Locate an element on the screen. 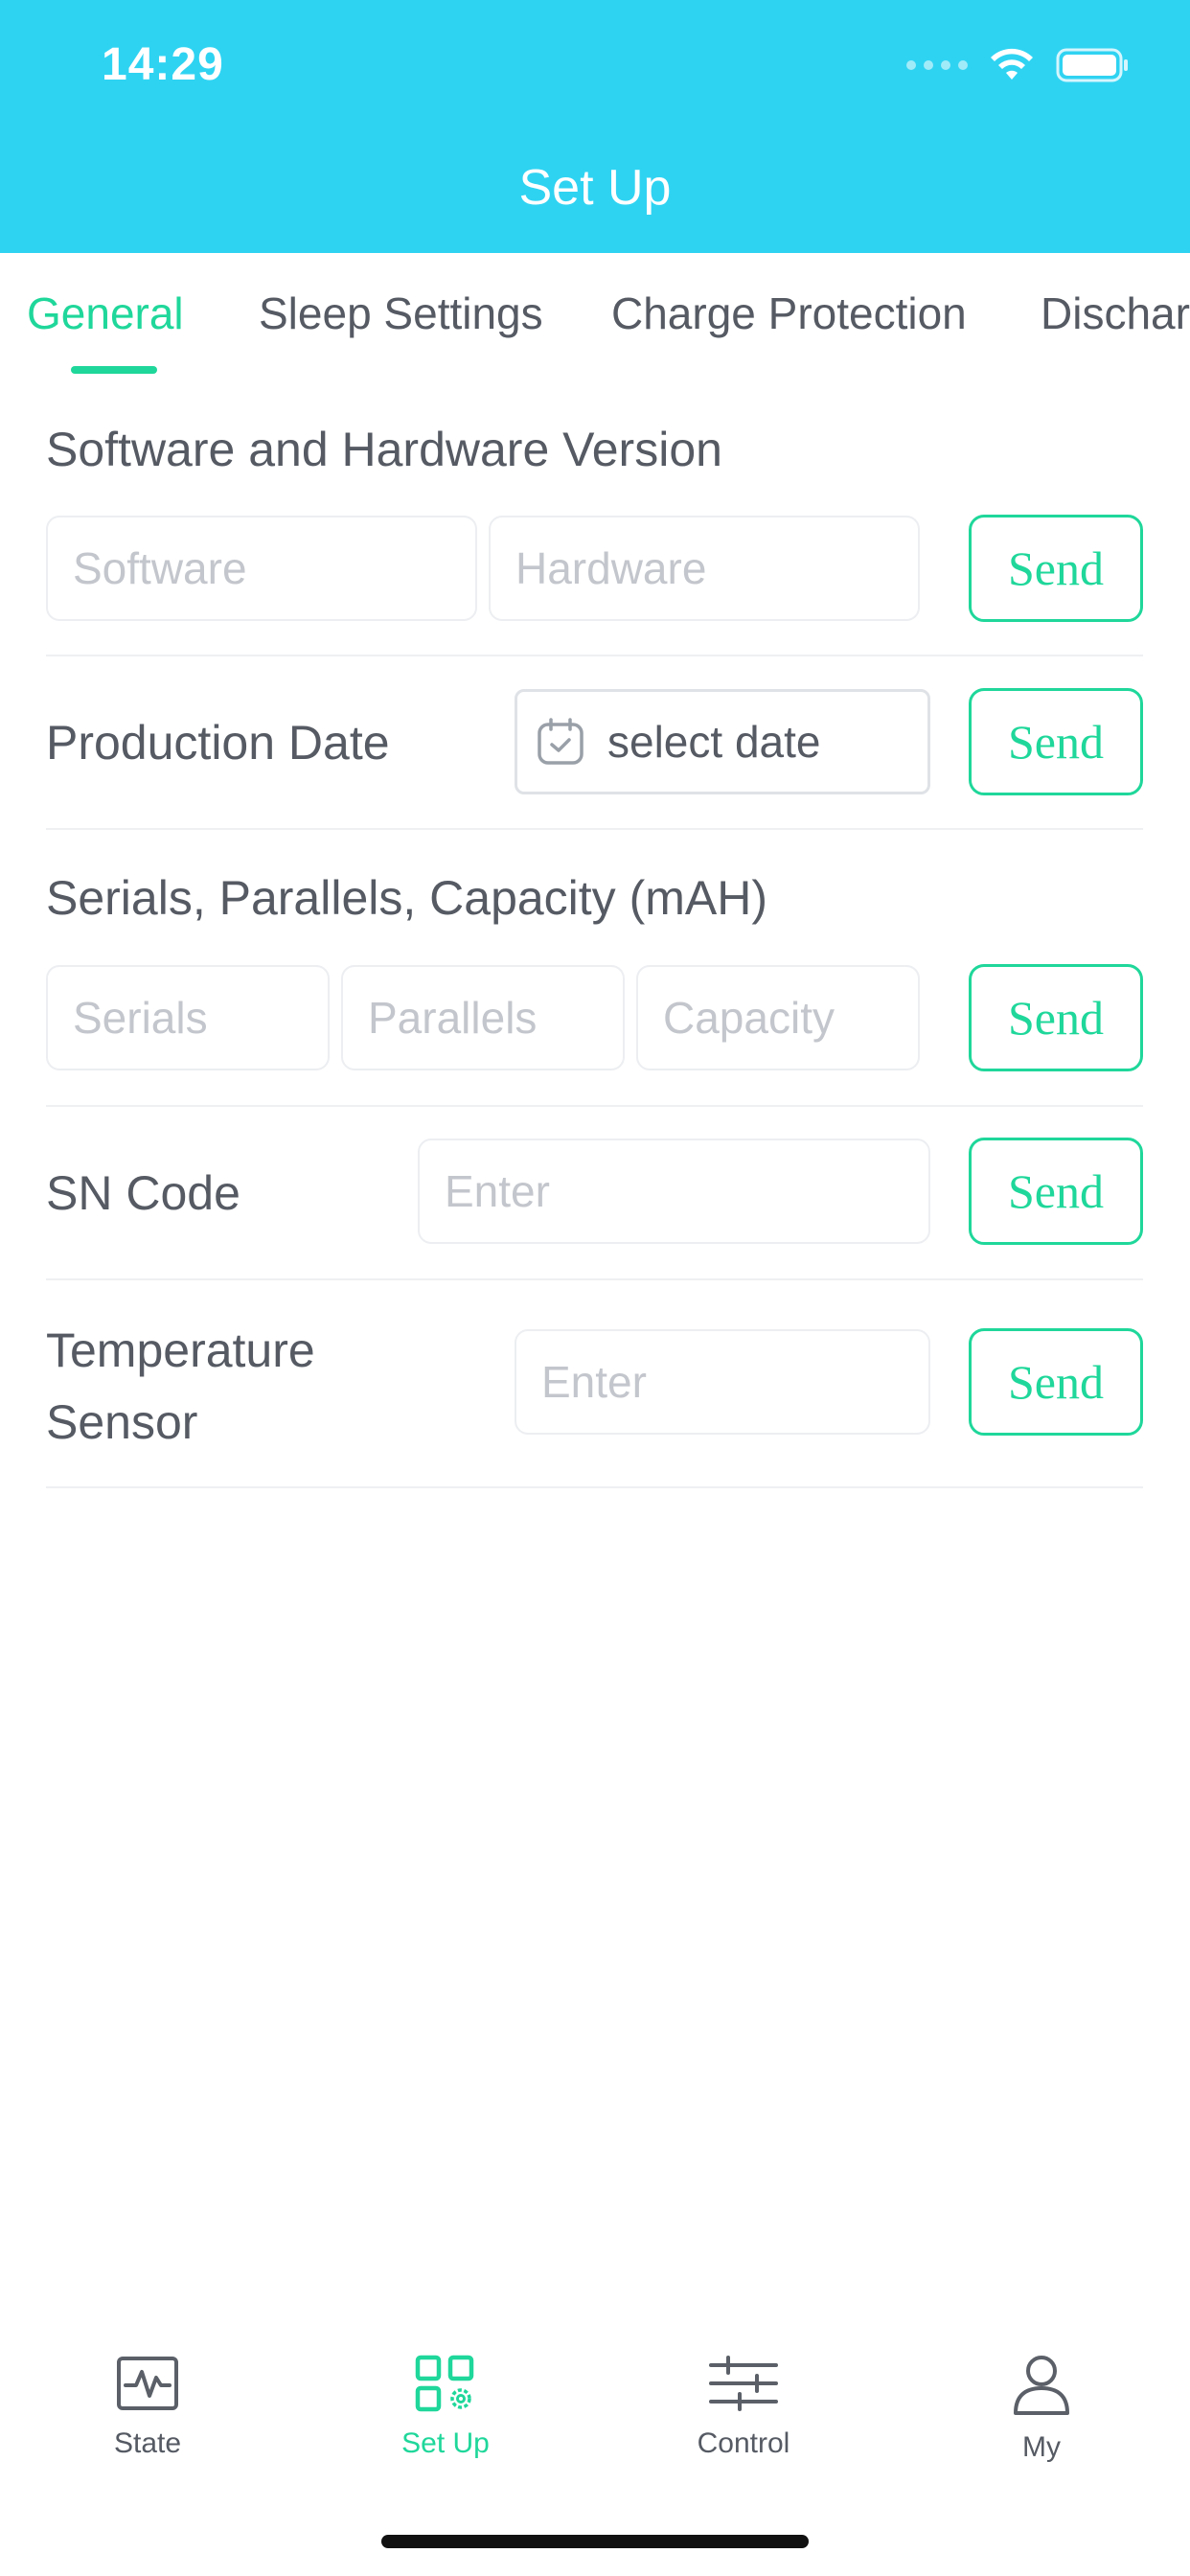 Image resolution: width=1190 pixels, height=2576 pixels. tab-sleep-settings: Sleep Settings is located at coordinates (401, 313).